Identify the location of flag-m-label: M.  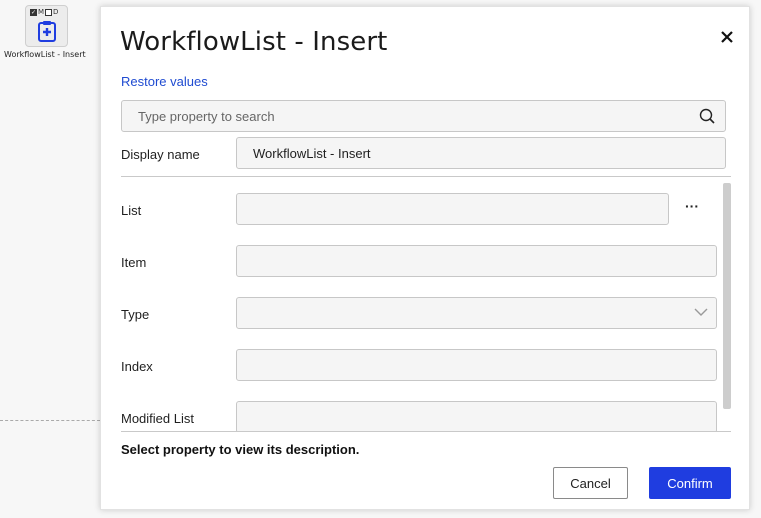
(41, 12).